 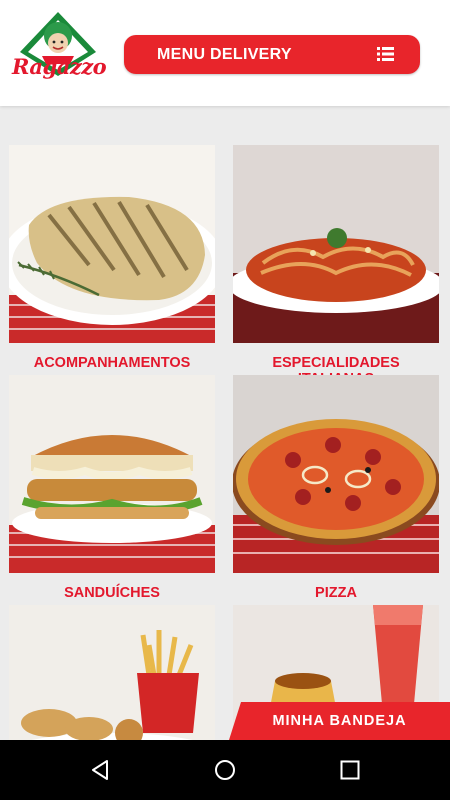 What do you see at coordinates (112, 672) in the screenshot?
I see `fries-image` at bounding box center [112, 672].